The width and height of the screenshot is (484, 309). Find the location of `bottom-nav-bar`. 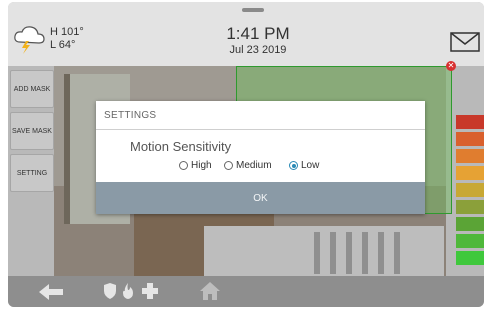

bottom-nav-bar is located at coordinates (246, 291).